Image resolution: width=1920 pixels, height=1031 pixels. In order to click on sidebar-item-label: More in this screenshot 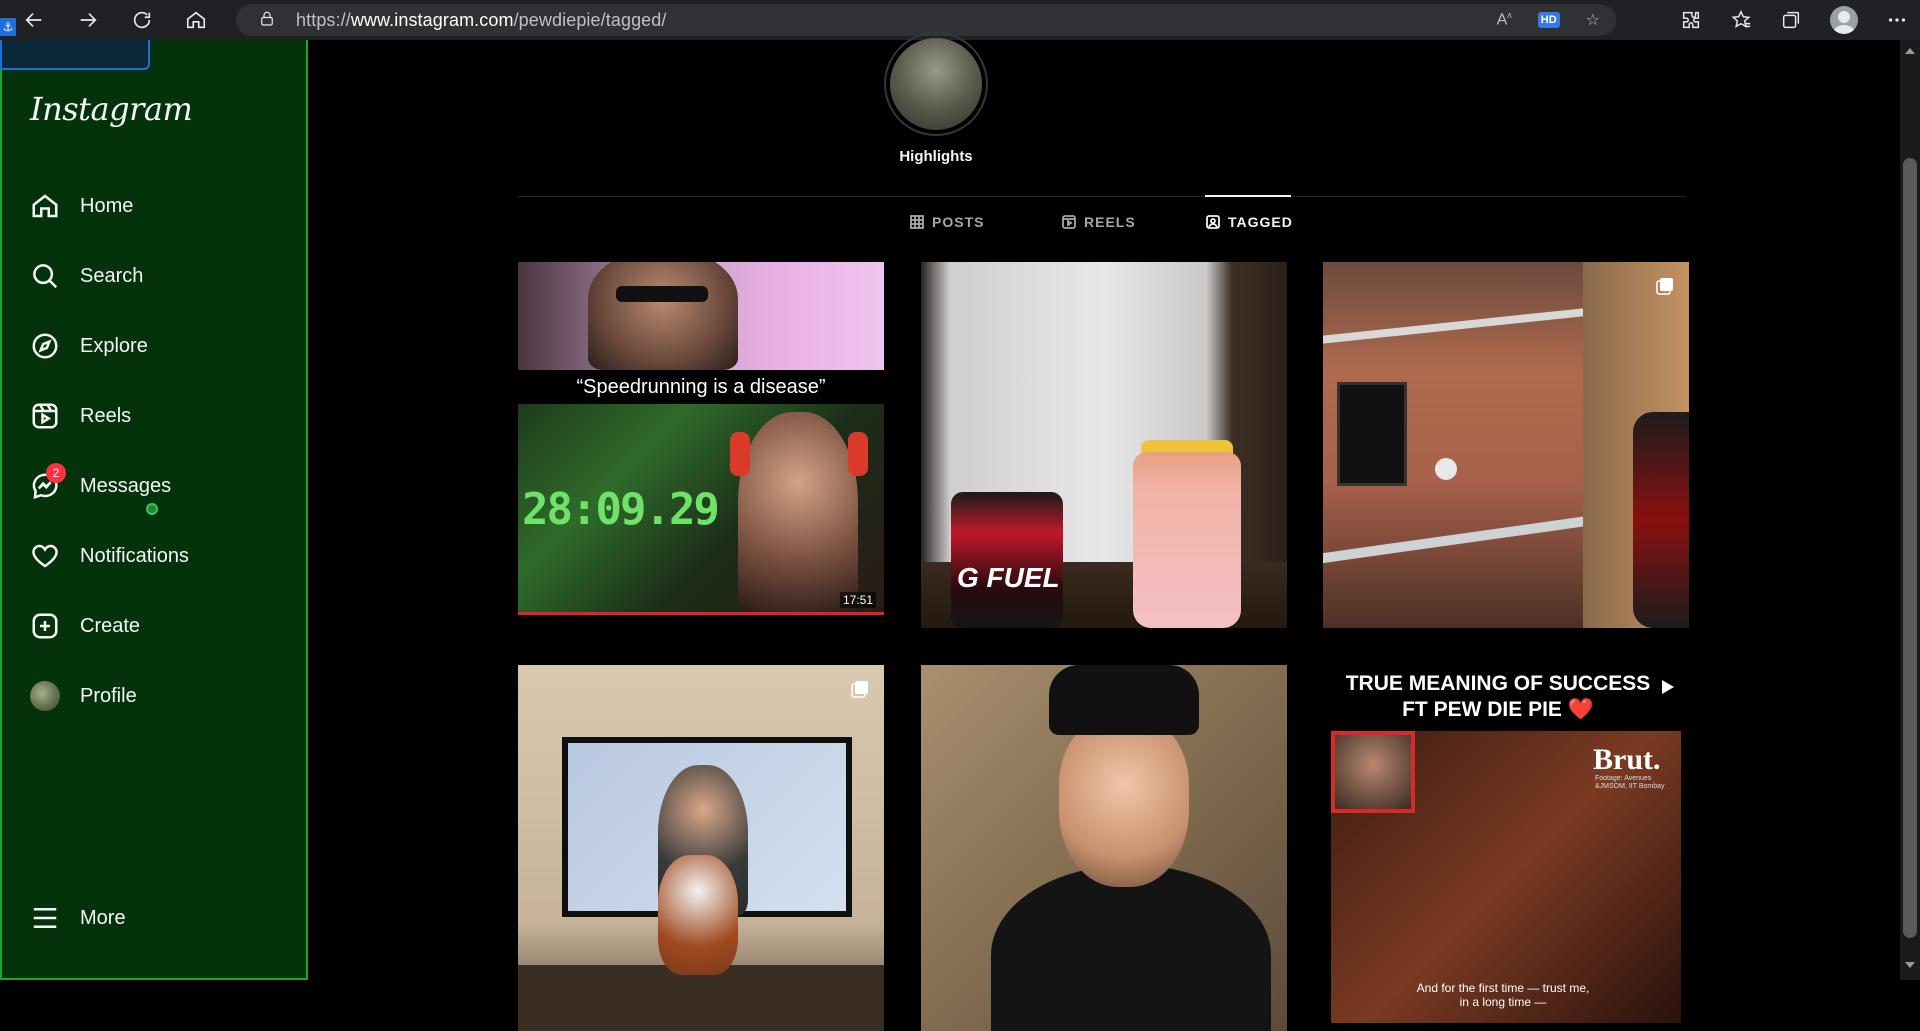, I will do `click(103, 917)`.